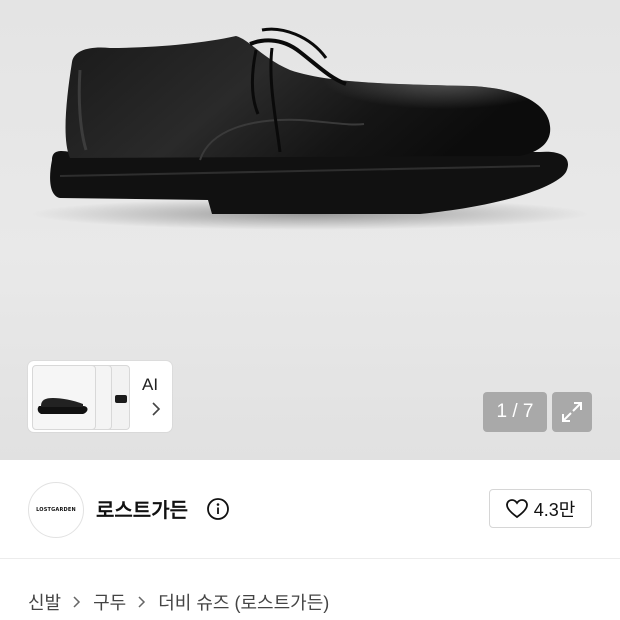 The image size is (620, 620). Describe the element at coordinates (142, 508) in the screenshot. I see `brand-name: 로스트가든` at that location.